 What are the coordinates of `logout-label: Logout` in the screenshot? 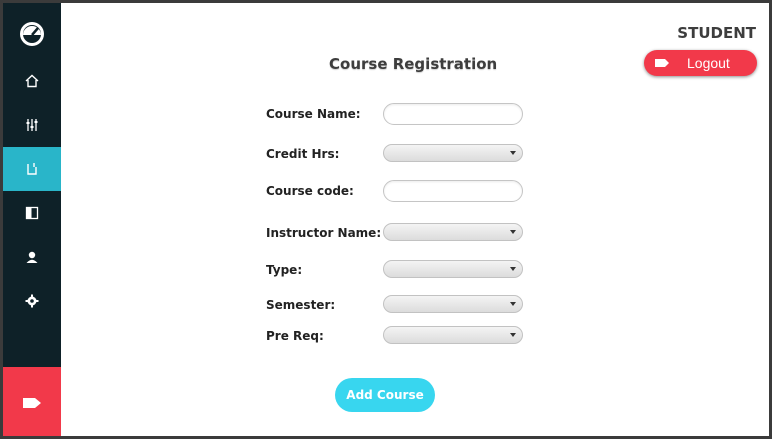 It's located at (708, 63).